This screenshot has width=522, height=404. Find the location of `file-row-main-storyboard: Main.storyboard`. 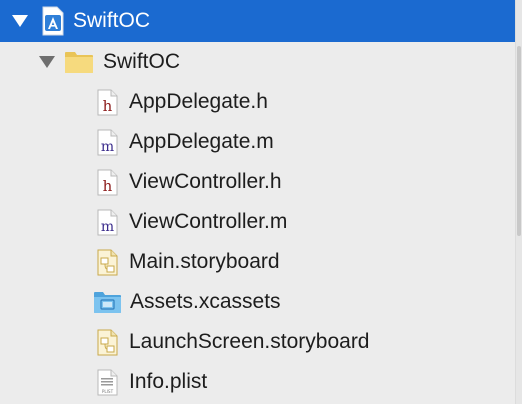

file-row-main-storyboard: Main.storyboard is located at coordinates (258, 262).